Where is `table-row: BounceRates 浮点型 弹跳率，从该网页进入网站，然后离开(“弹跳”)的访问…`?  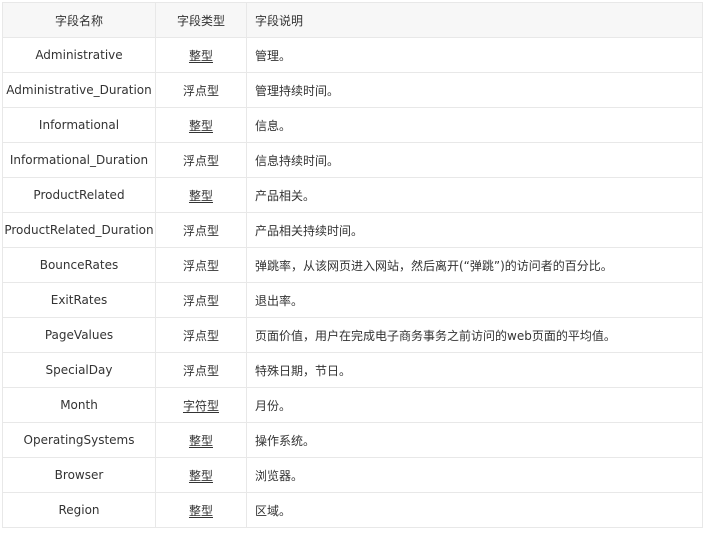 table-row: BounceRates 浮点型 弹跳率，从该网页进入网站，然后离开(“弹跳”)的访问… is located at coordinates (352, 265).